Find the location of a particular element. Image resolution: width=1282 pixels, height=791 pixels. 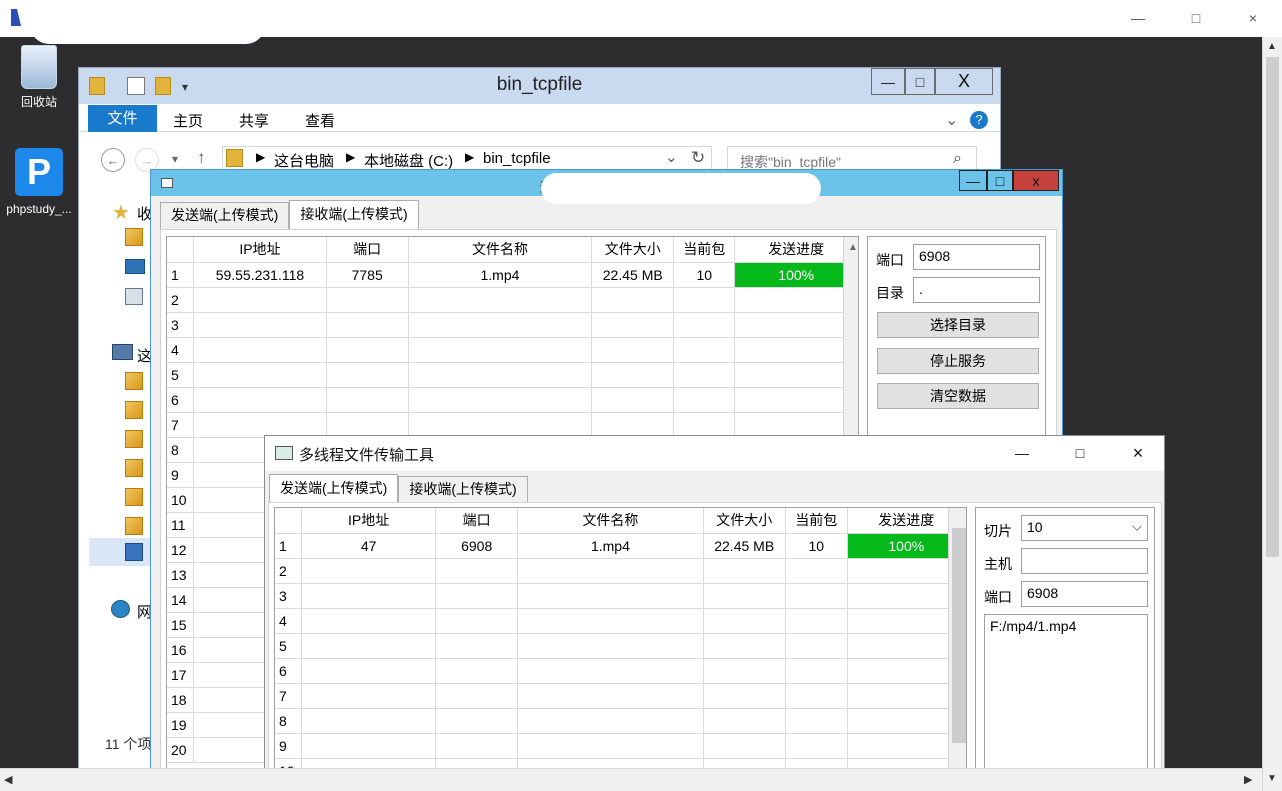

table-cell: 6908 is located at coordinates (477, 546).